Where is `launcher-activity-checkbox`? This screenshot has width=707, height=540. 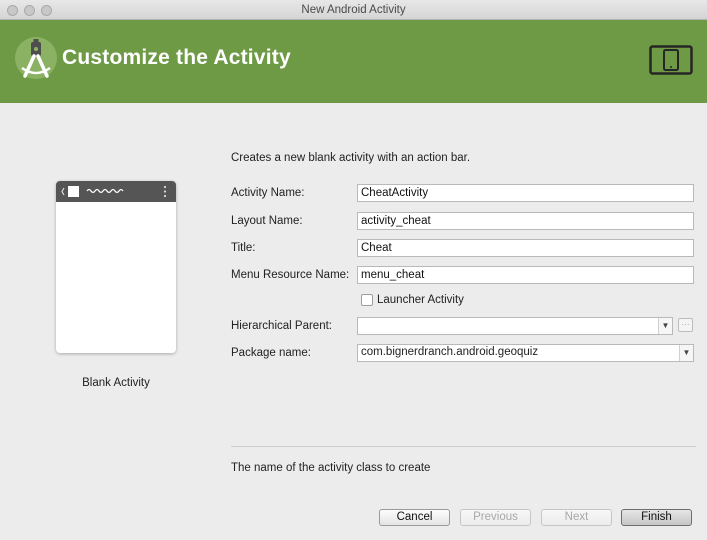 launcher-activity-checkbox is located at coordinates (367, 300).